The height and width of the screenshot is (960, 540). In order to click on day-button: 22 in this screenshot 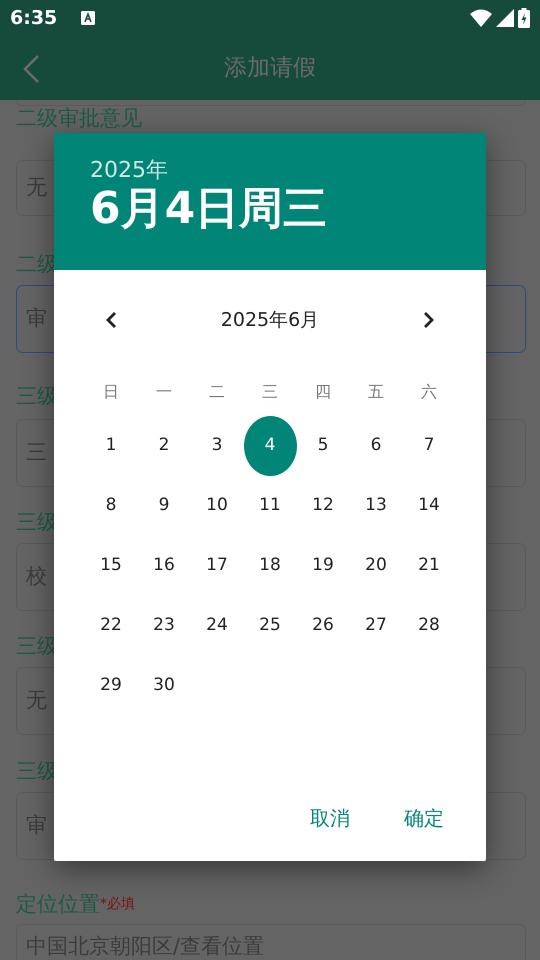, I will do `click(111, 626)`.